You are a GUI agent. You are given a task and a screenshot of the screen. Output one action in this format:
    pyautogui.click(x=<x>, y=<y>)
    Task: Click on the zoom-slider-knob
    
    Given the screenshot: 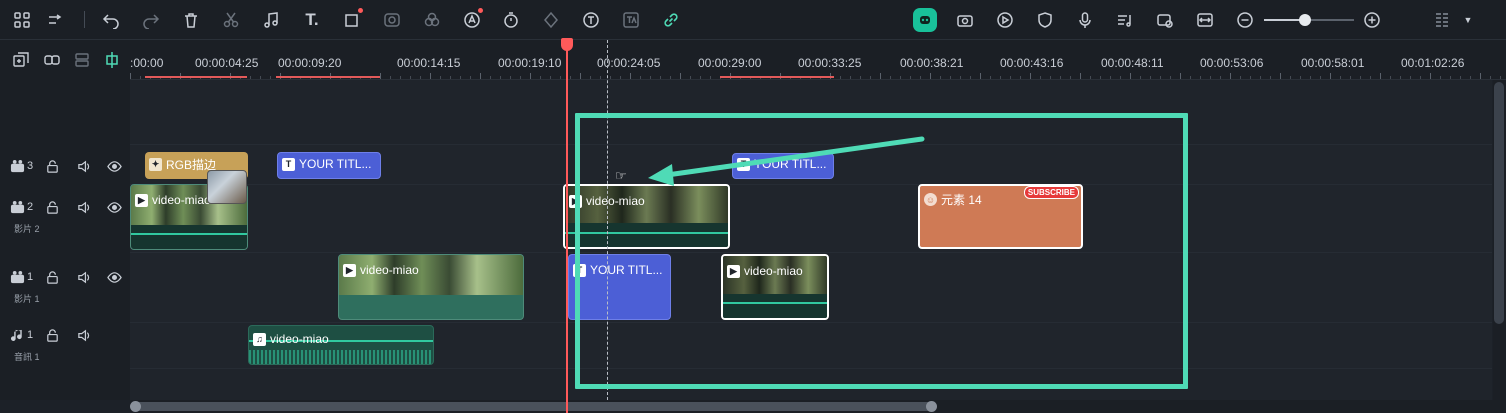 What is the action you would take?
    pyautogui.click(x=1304, y=20)
    